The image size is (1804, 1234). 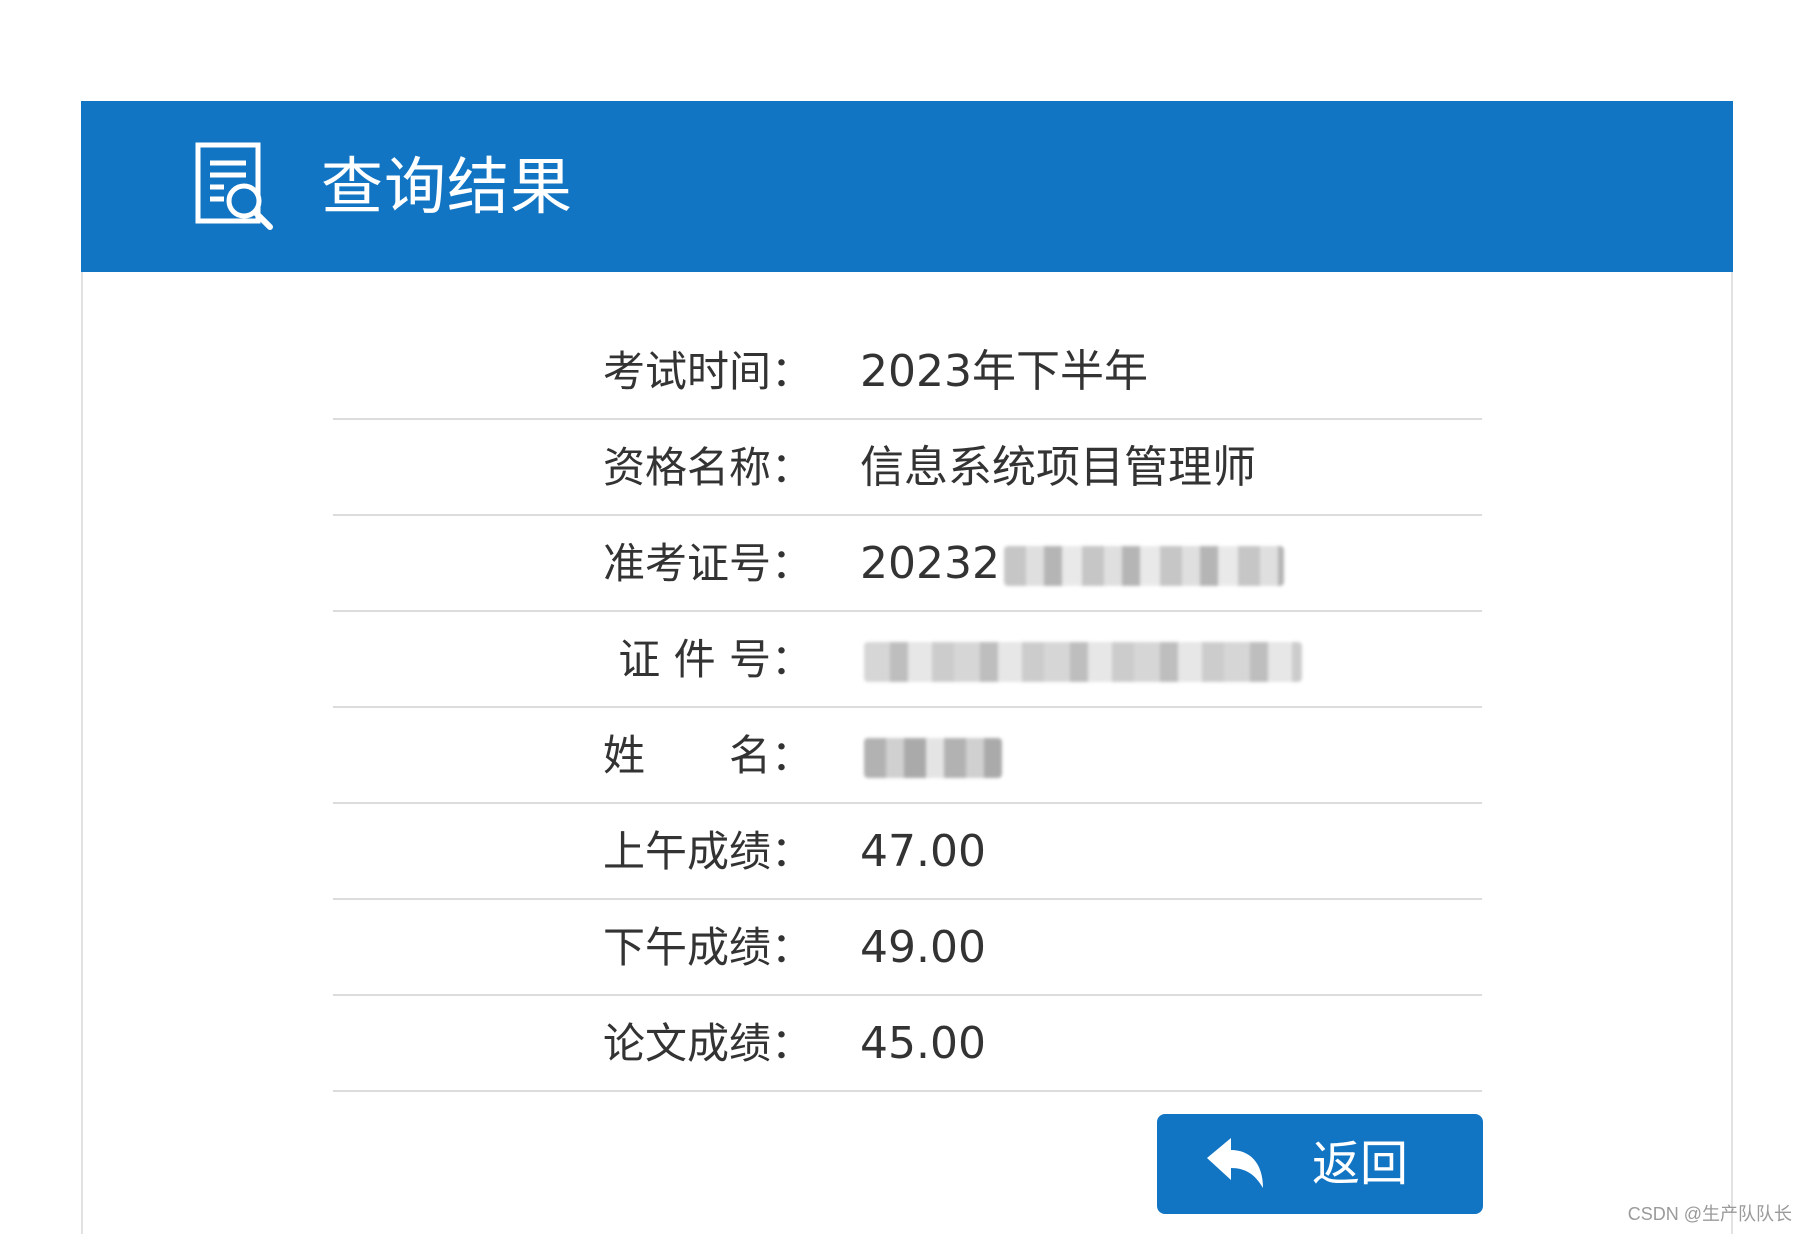 What do you see at coordinates (447, 186) in the screenshot?
I see `page-title: 查询结果` at bounding box center [447, 186].